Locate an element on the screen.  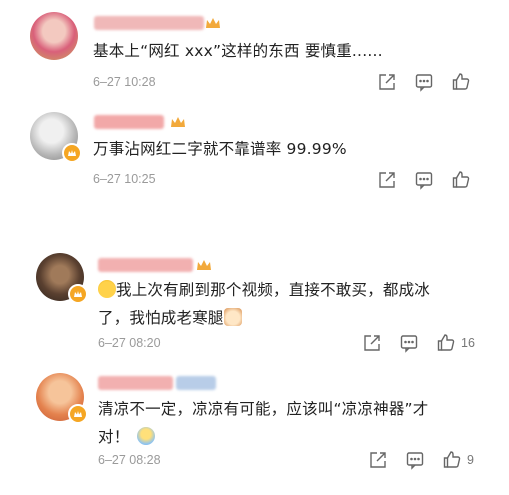
comment-text-line: 了，我怕成老寒腿 is located at coordinates (161, 318).